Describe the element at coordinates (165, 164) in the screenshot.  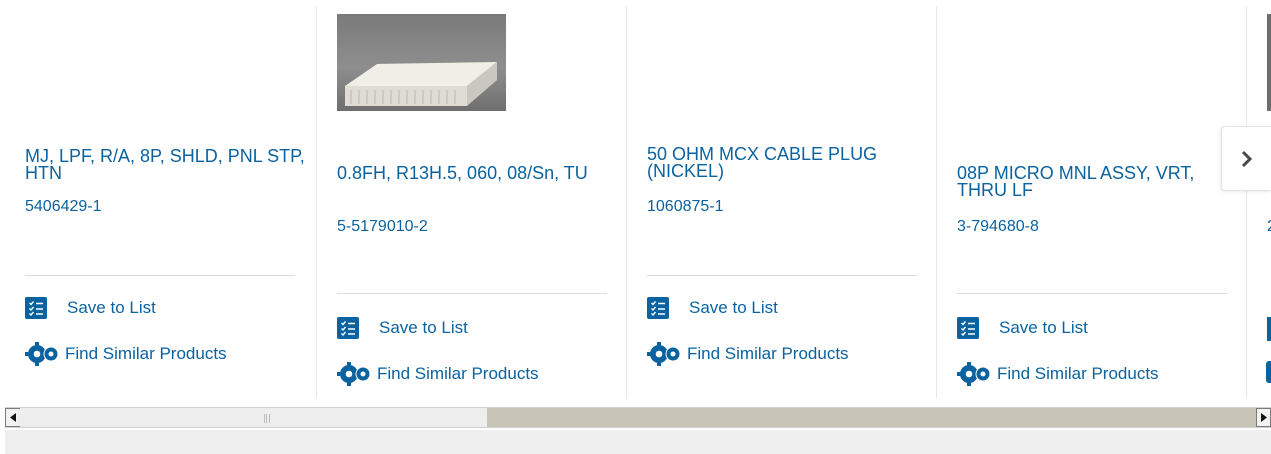
I see `product-title-link: MJ, LPF, R/A, 8P, SHLD, PNL STP, HTN` at that location.